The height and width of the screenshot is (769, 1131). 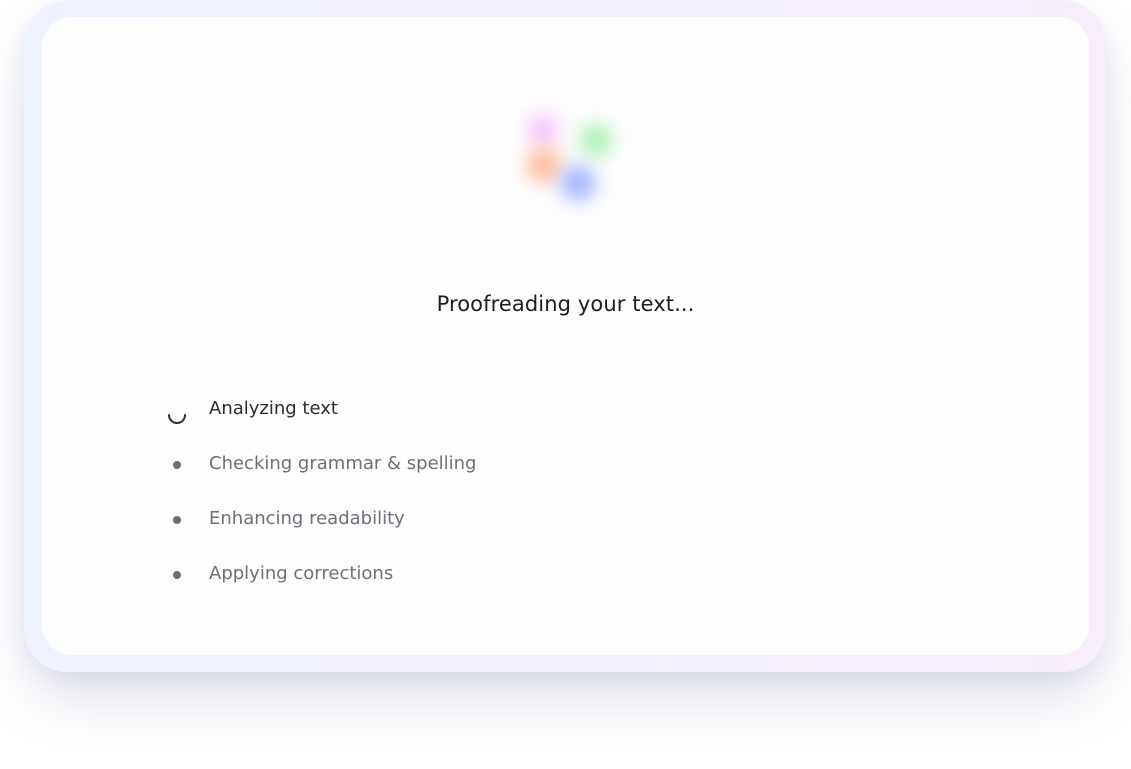 What do you see at coordinates (307, 518) in the screenshot?
I see `step-label: Enhancing readability` at bounding box center [307, 518].